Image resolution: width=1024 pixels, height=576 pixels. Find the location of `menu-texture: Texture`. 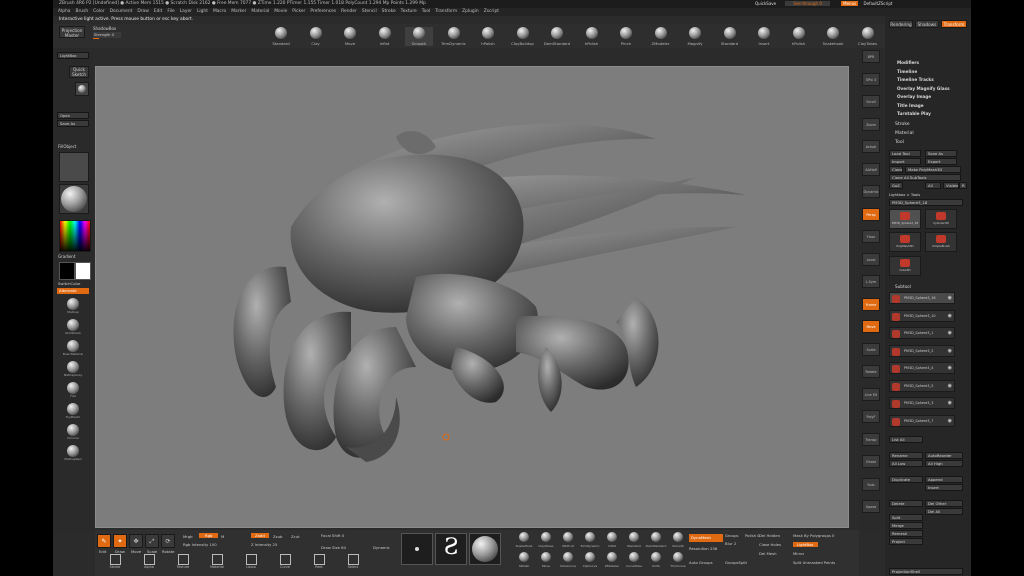

menu-texture: Texture is located at coordinates (409, 11).